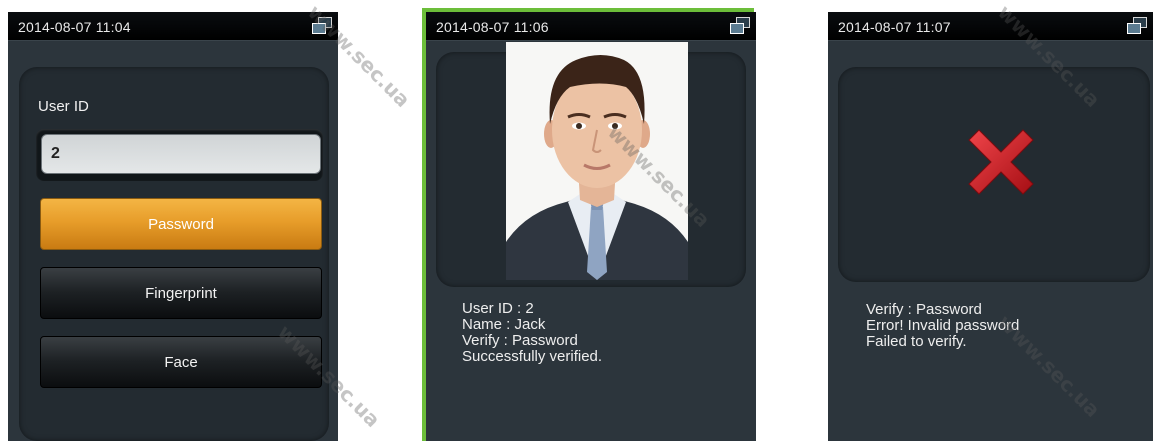  I want to click on error-line: Error! Invalid password, so click(943, 325).